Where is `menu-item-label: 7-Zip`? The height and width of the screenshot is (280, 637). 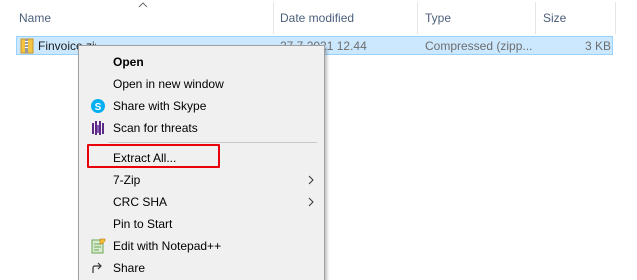
menu-item-label: 7-Zip is located at coordinates (127, 180).